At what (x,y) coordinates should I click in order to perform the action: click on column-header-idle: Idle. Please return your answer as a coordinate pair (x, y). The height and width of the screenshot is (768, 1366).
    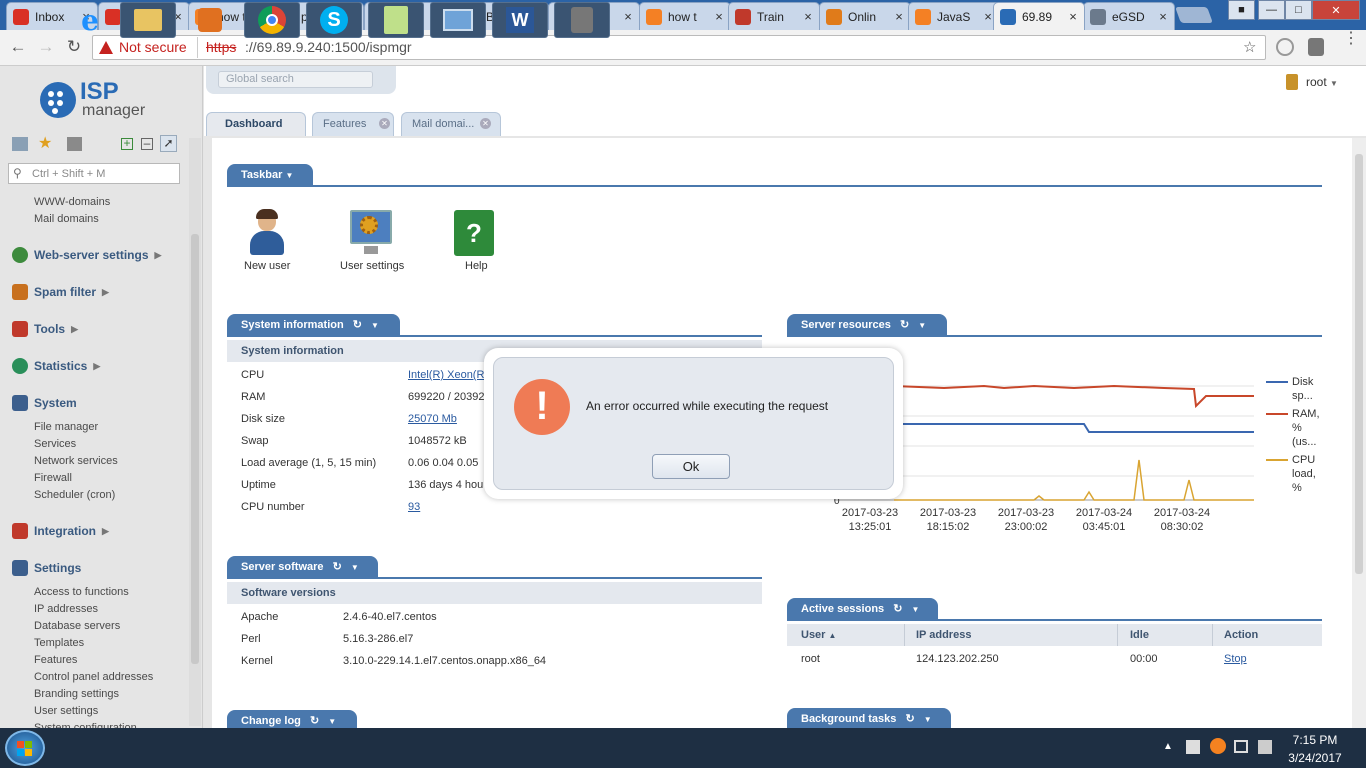
    Looking at the image, I should click on (1139, 635).